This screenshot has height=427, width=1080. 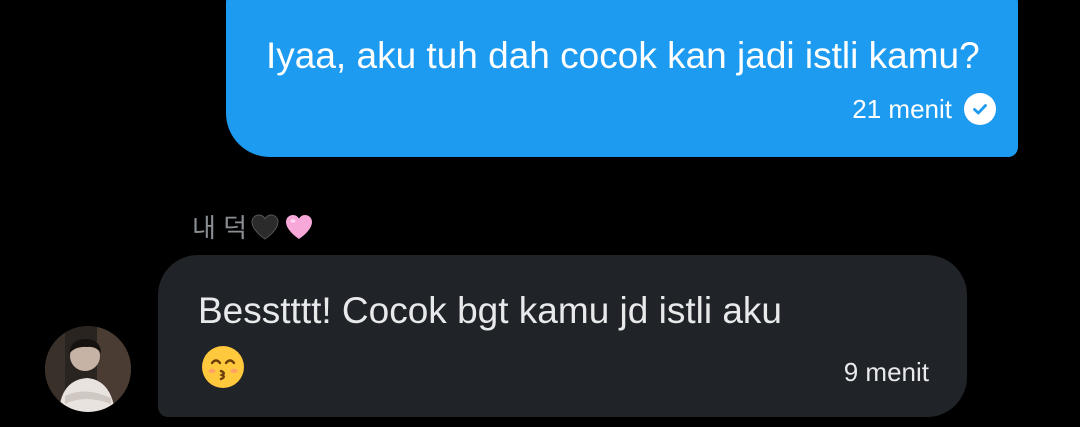 I want to click on outgoing-message-meta: 21 menit, so click(x=924, y=109).